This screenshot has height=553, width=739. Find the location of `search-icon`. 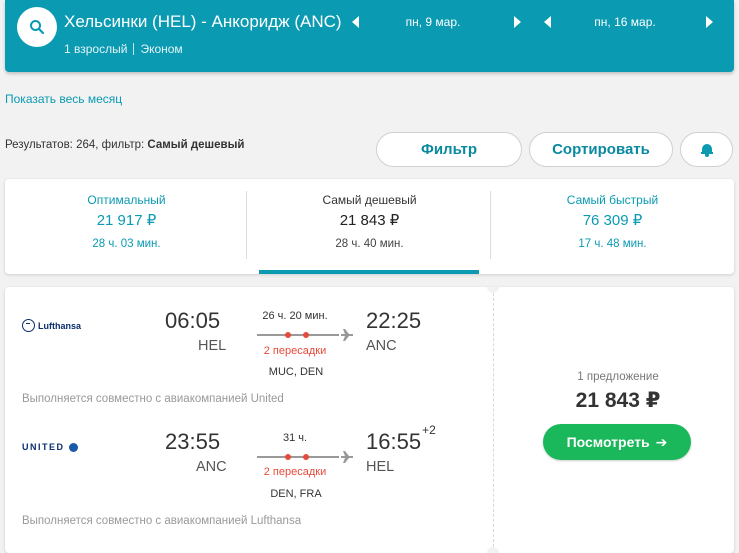

search-icon is located at coordinates (37, 27).